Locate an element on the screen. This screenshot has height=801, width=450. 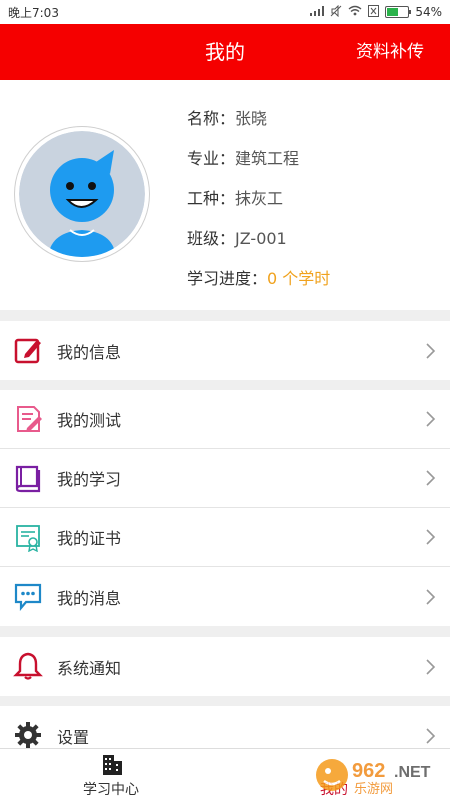
bell-icon is located at coordinates (28, 666).